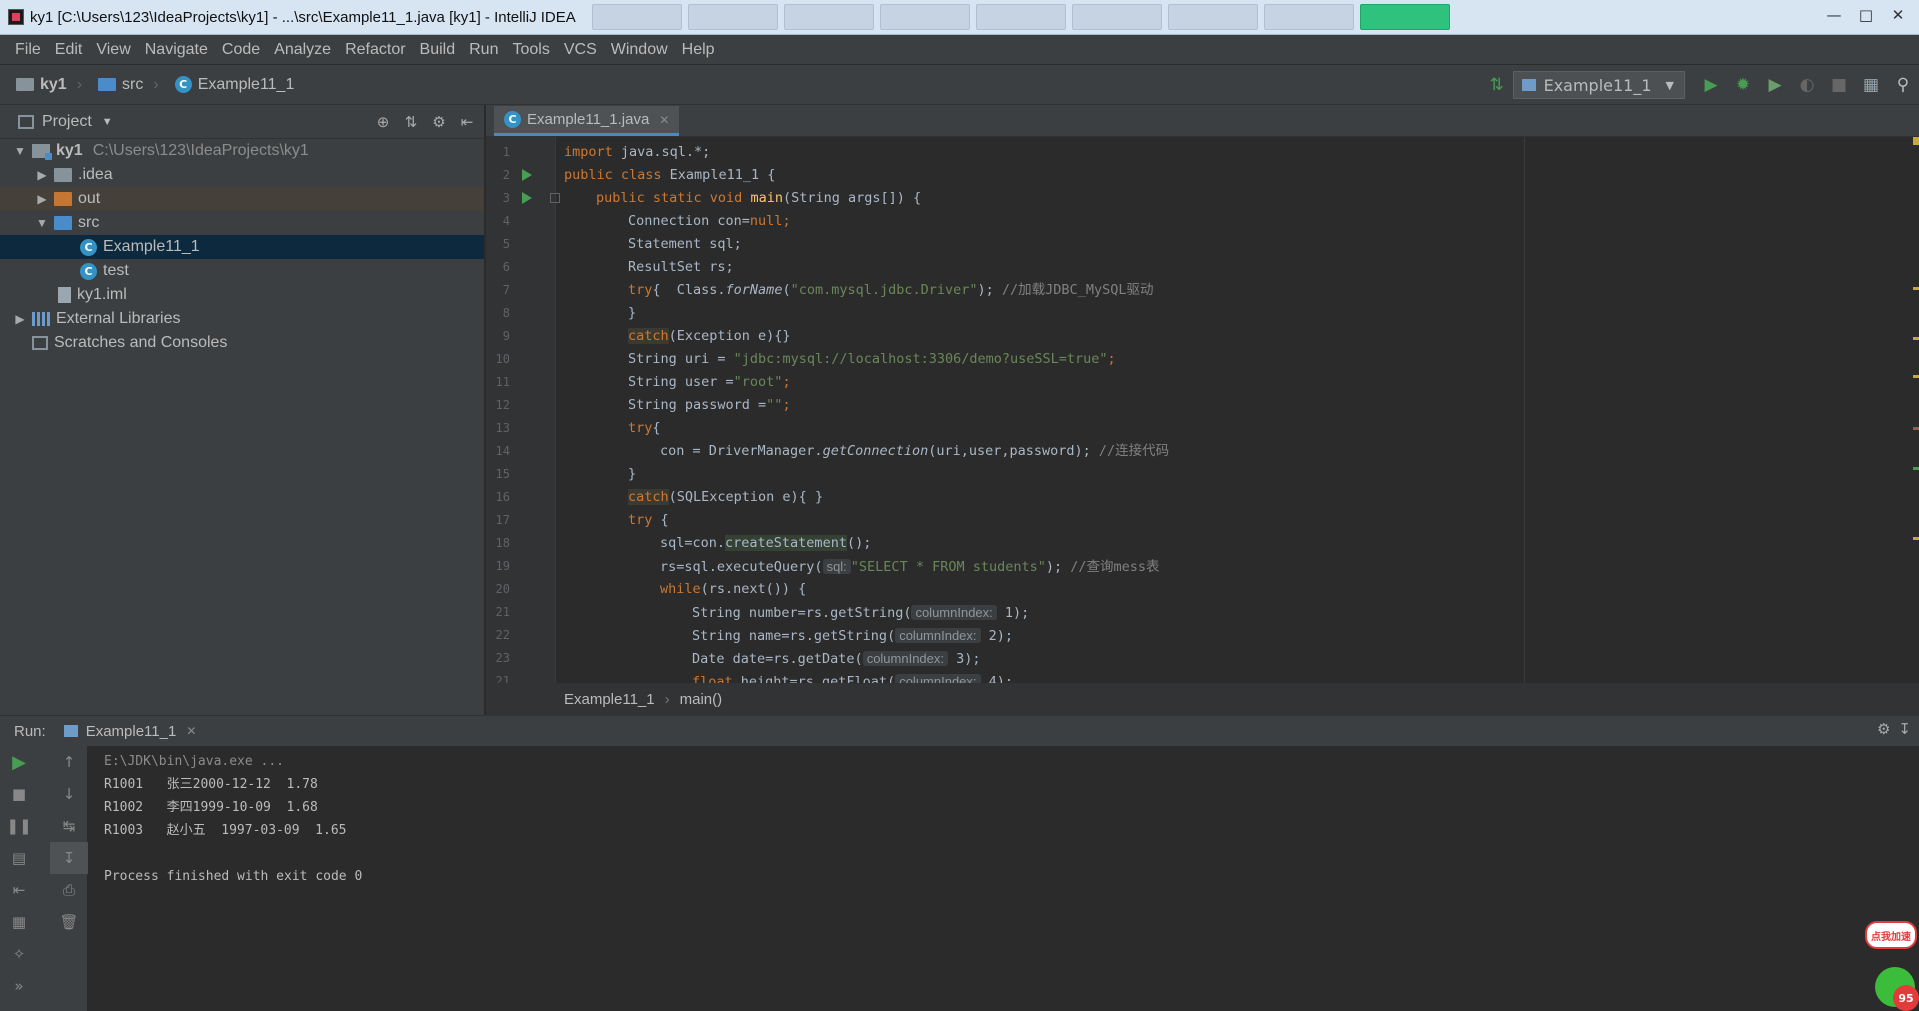 This screenshot has width=1919, height=1011. I want to click on code-text: catch(SQLException e){ }, so click(725, 497).